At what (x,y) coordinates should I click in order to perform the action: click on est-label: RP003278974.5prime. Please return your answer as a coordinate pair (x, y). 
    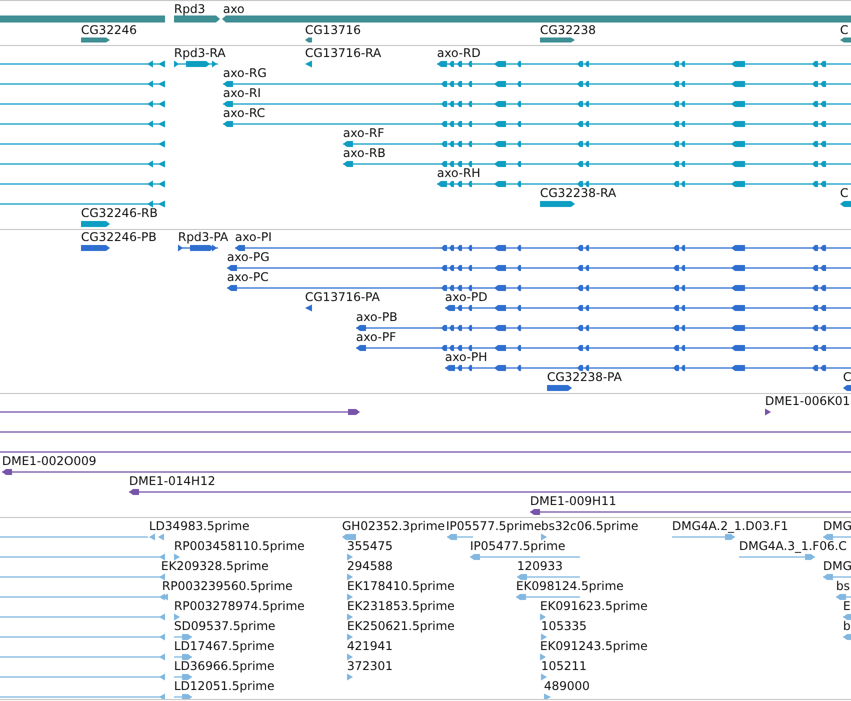
    Looking at the image, I should click on (239, 606).